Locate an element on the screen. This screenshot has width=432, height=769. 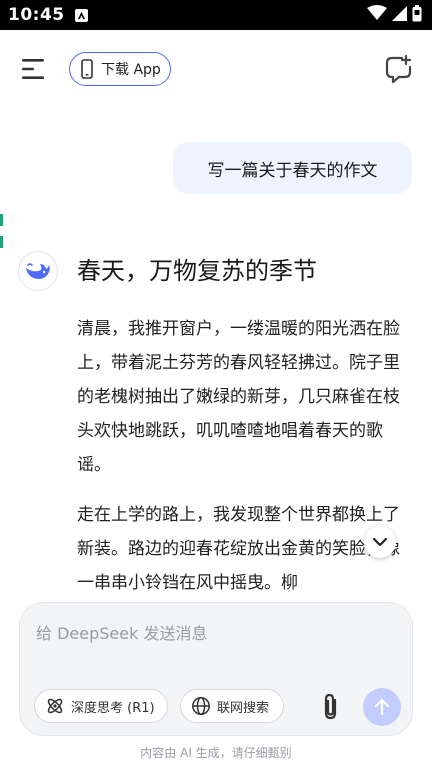
menu-button is located at coordinates (33, 69).